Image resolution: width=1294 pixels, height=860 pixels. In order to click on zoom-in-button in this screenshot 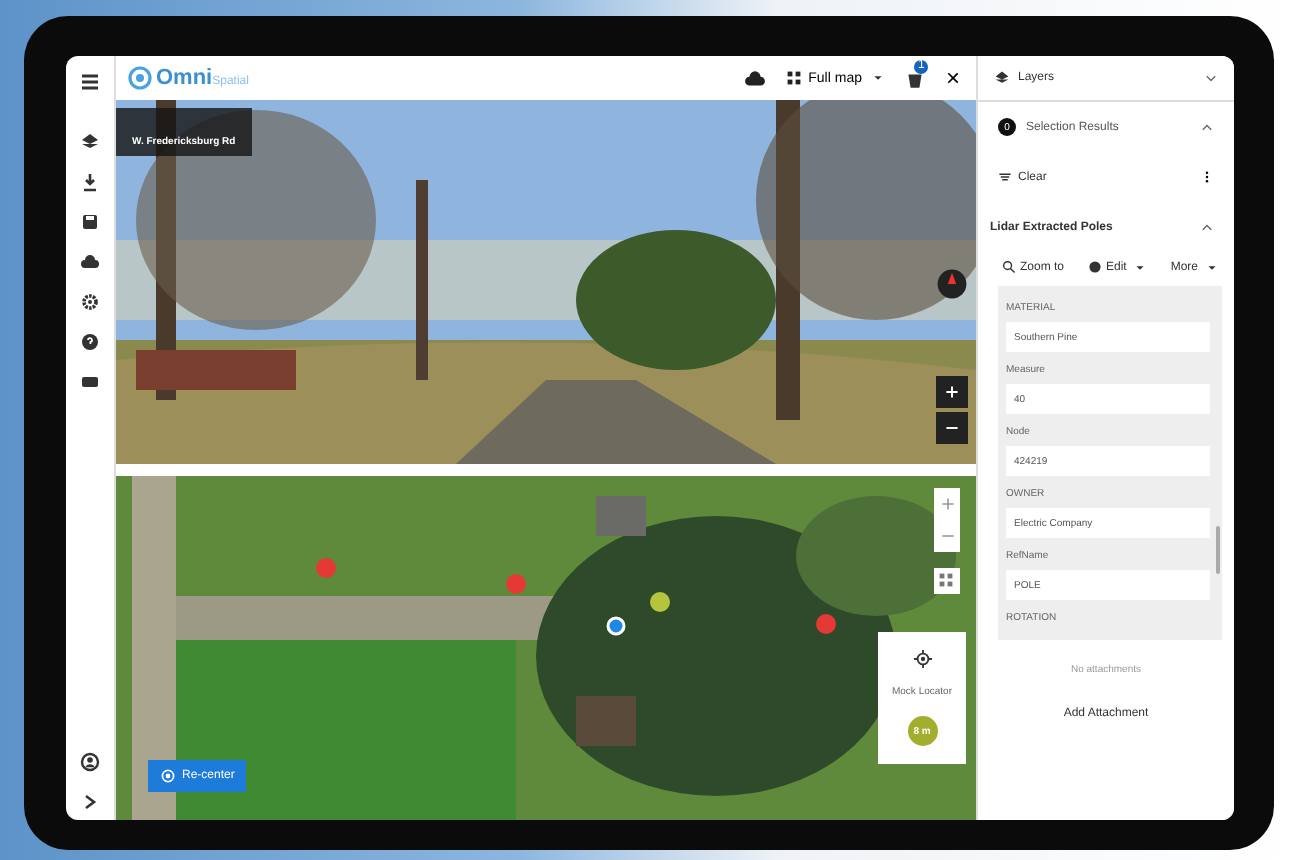, I will do `click(952, 392)`.